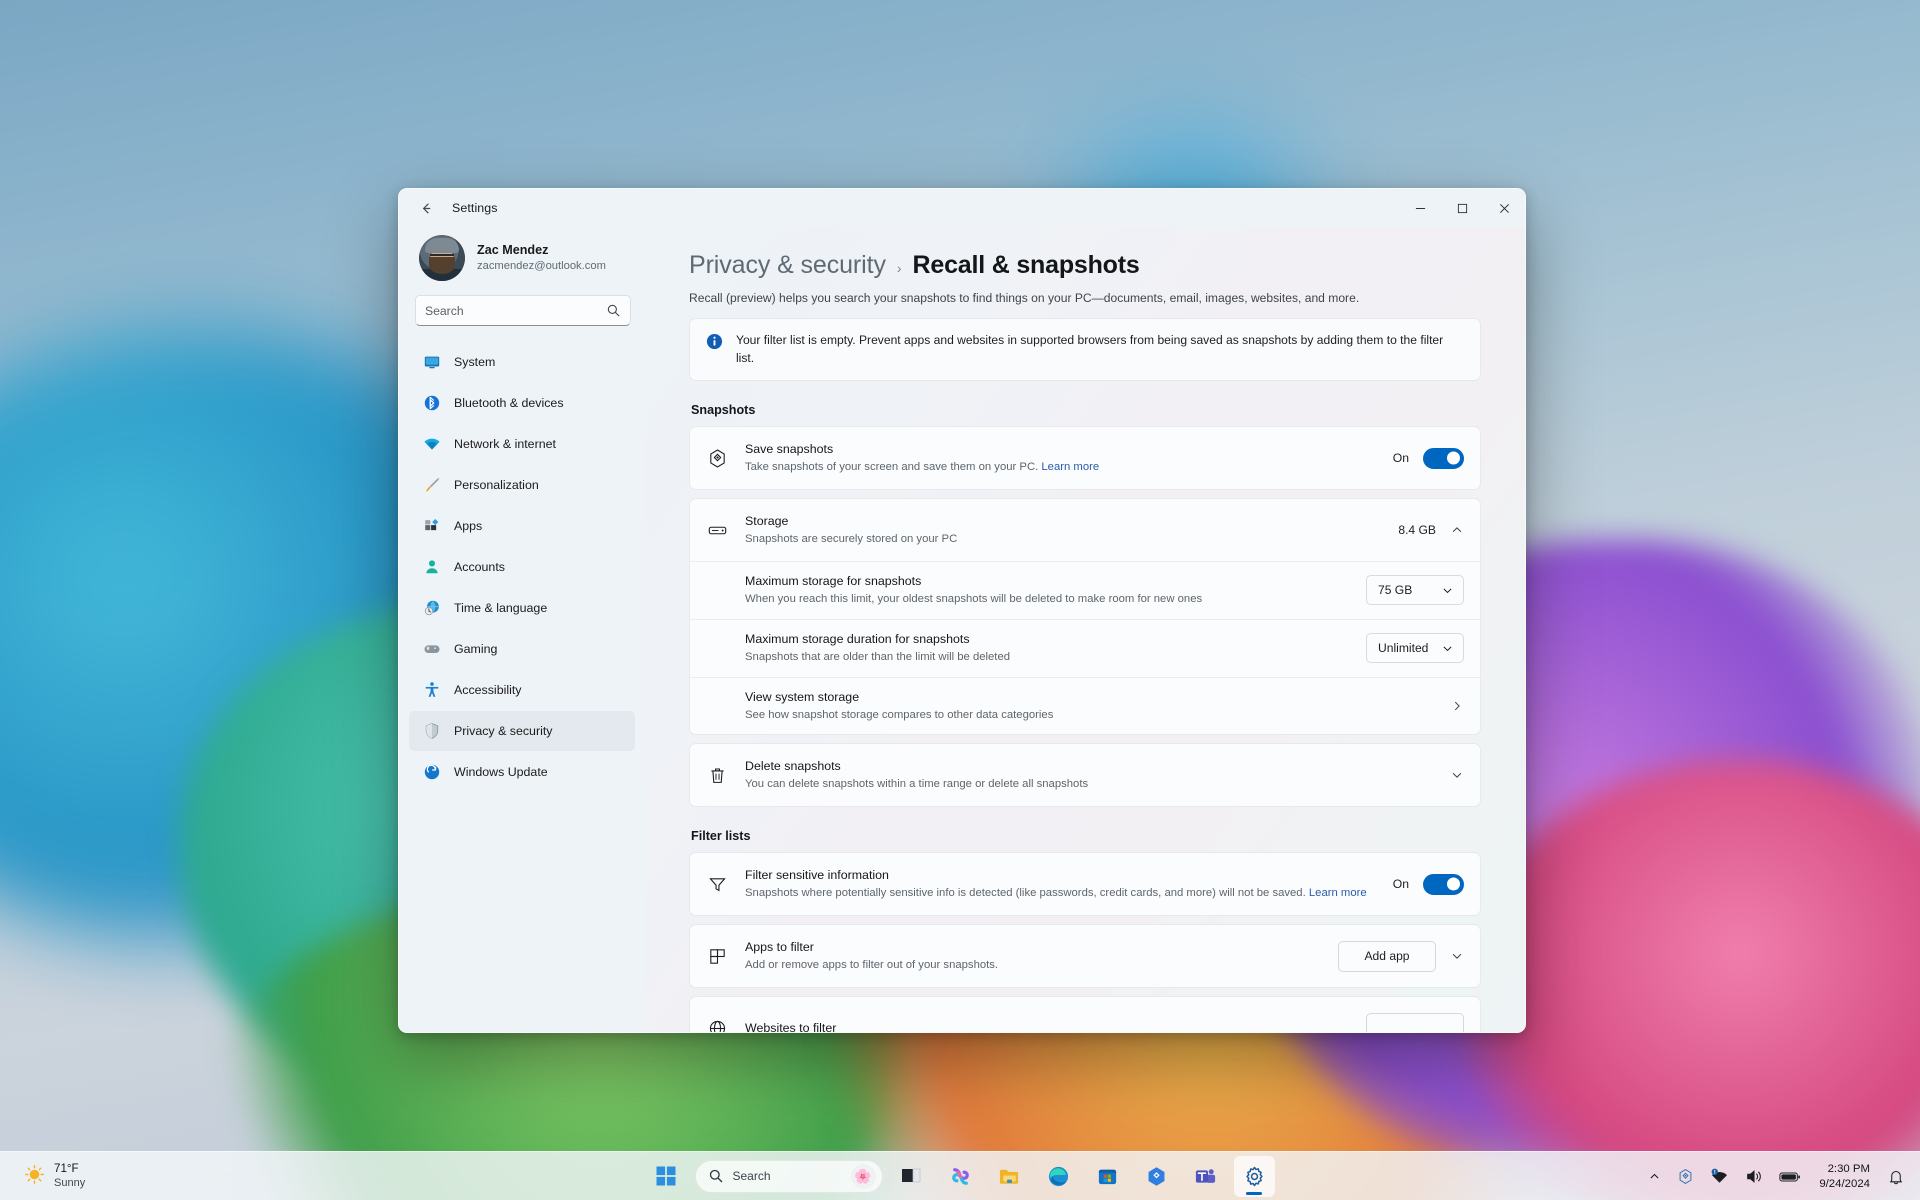  What do you see at coordinates (666, 1176) in the screenshot?
I see `start-button` at bounding box center [666, 1176].